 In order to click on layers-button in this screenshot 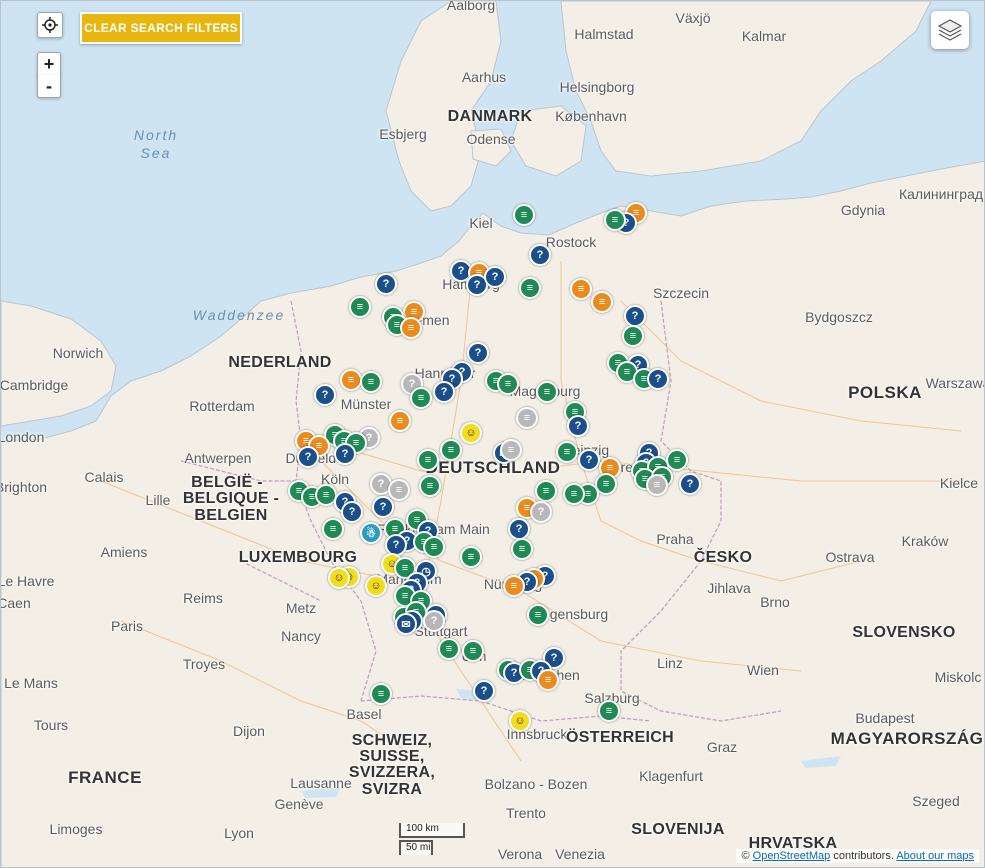, I will do `click(950, 30)`.